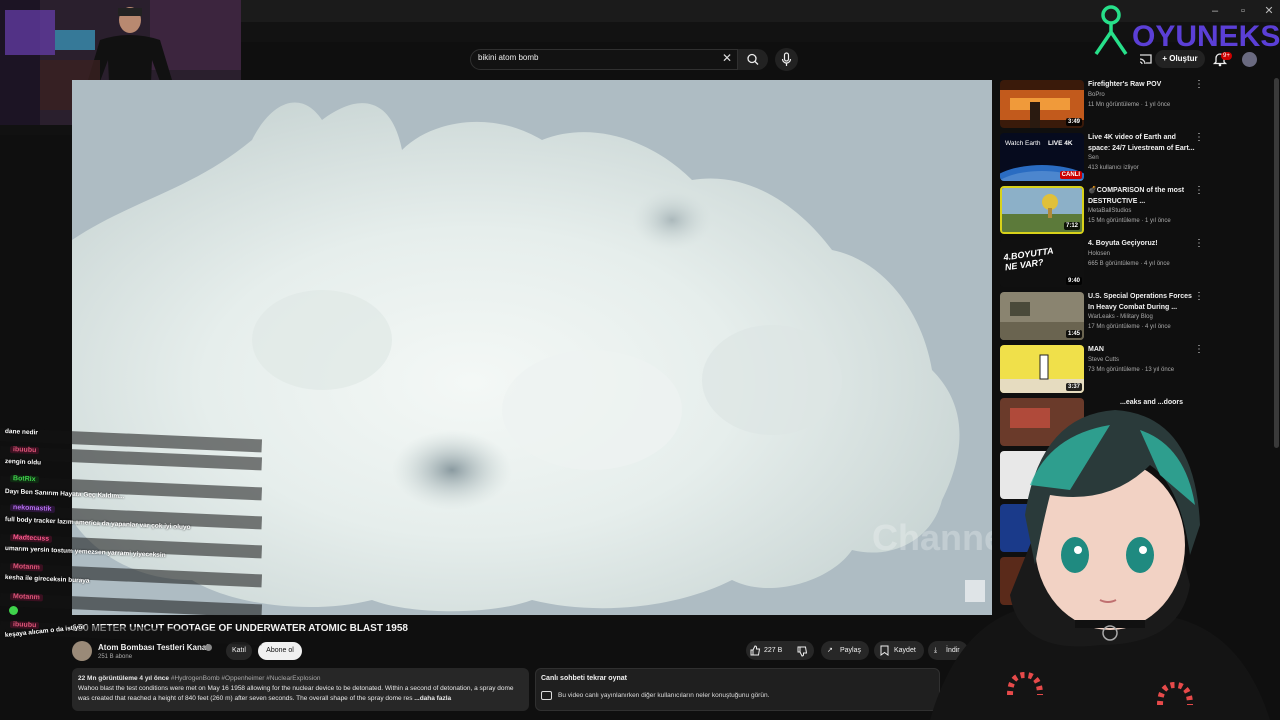 This screenshot has height=720, width=1280. What do you see at coordinates (1073, 122) in the screenshot?
I see `video-duration: 3:49` at bounding box center [1073, 122].